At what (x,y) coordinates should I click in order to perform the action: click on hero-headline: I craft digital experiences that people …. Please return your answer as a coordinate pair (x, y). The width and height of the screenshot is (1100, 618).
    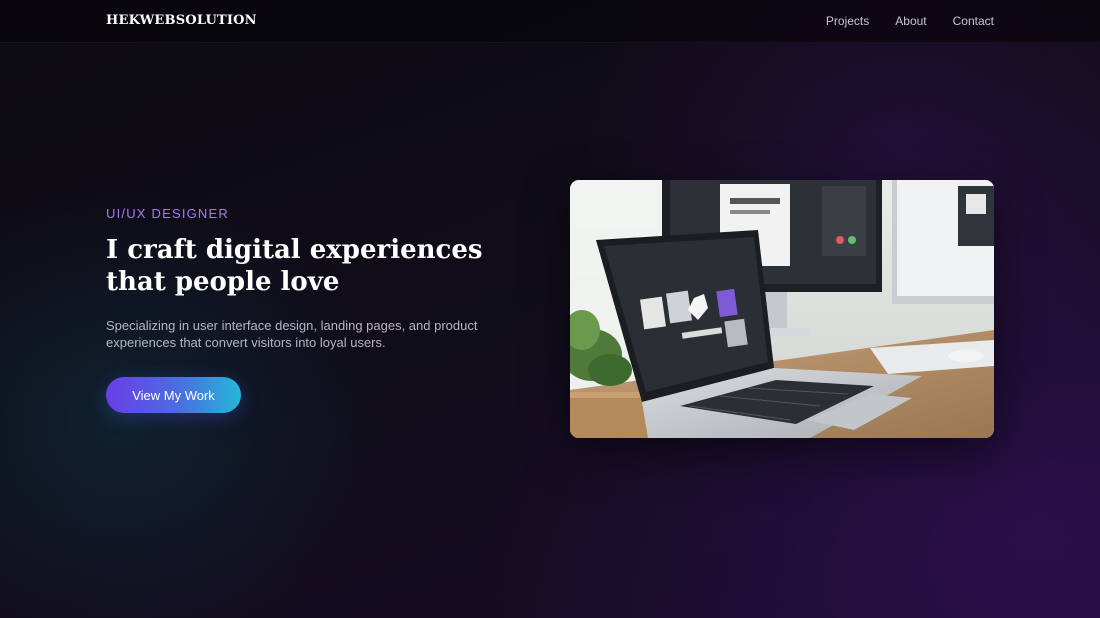
    Looking at the image, I should click on (294, 266).